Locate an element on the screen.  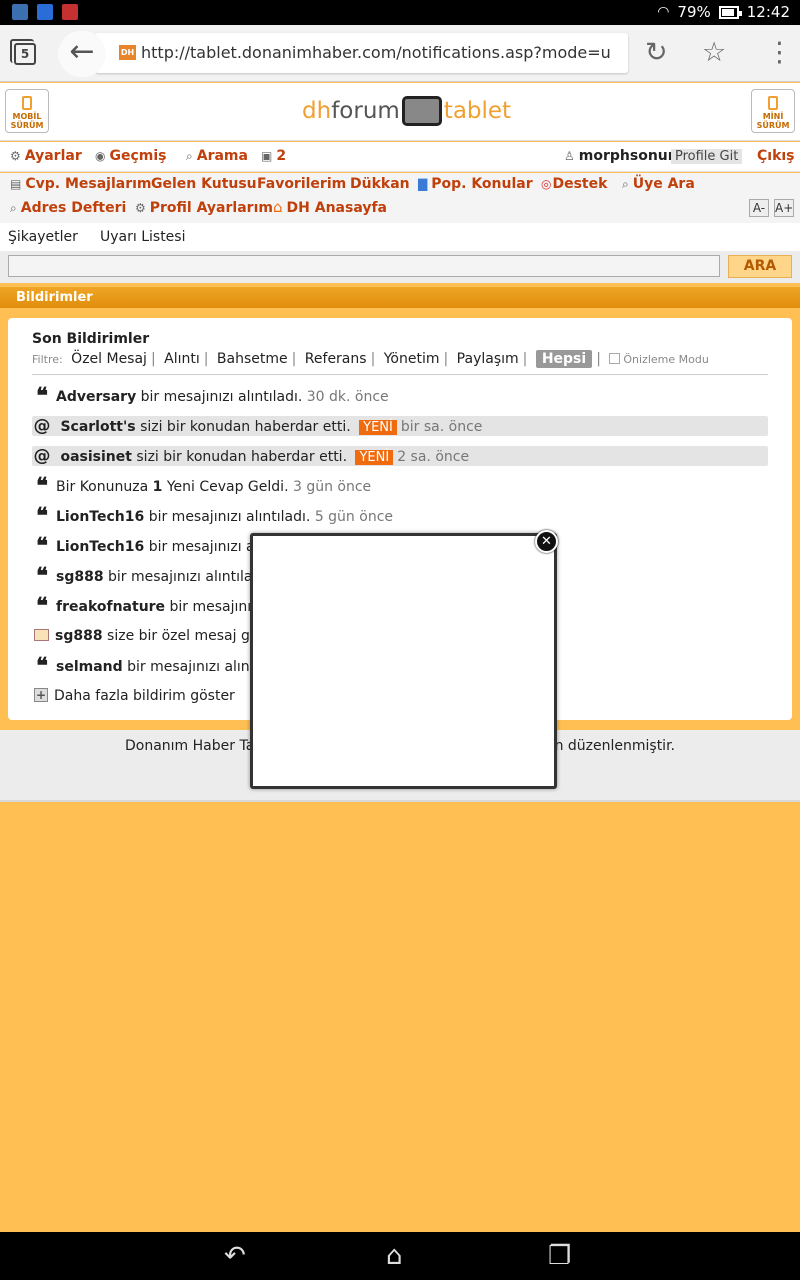
nav-favorites: Favorilerim is located at coordinates (301, 184).